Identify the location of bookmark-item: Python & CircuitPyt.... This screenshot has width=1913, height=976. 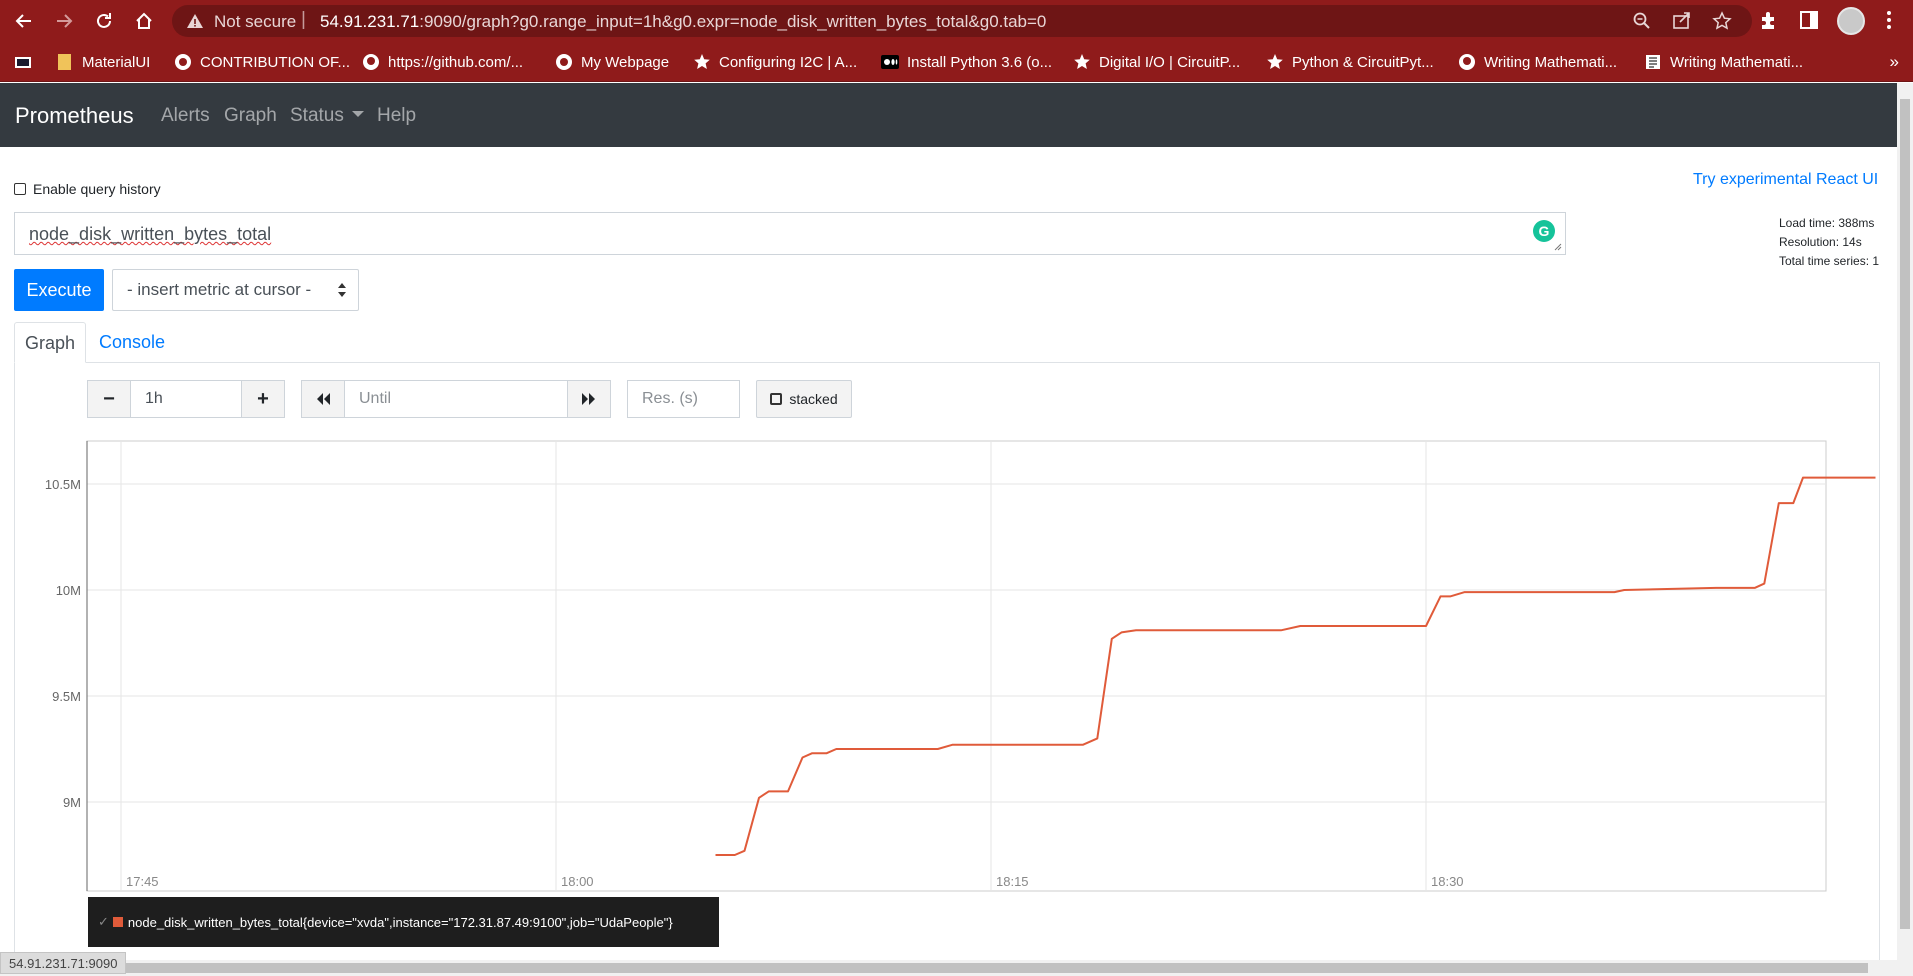
(1350, 62).